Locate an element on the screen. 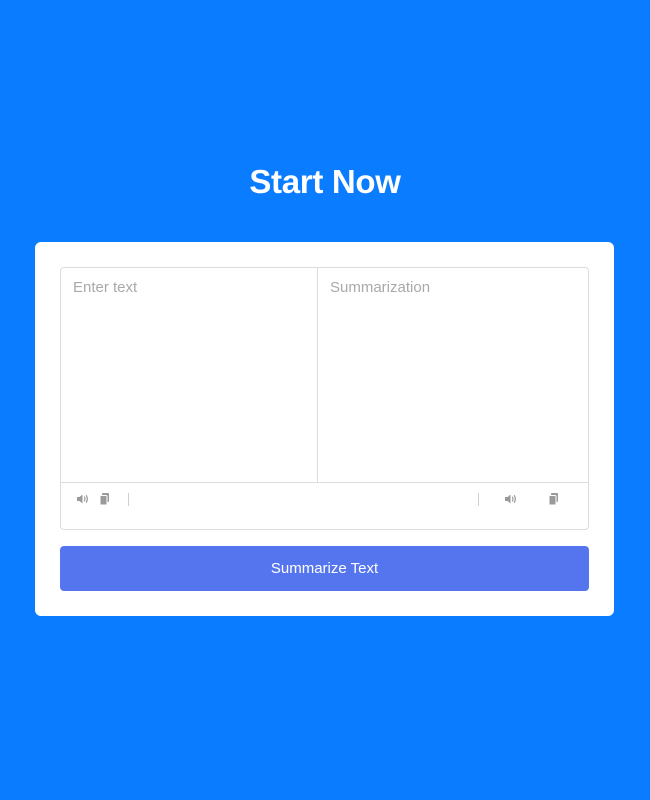 The image size is (650, 800). input-pane is located at coordinates (189, 375).